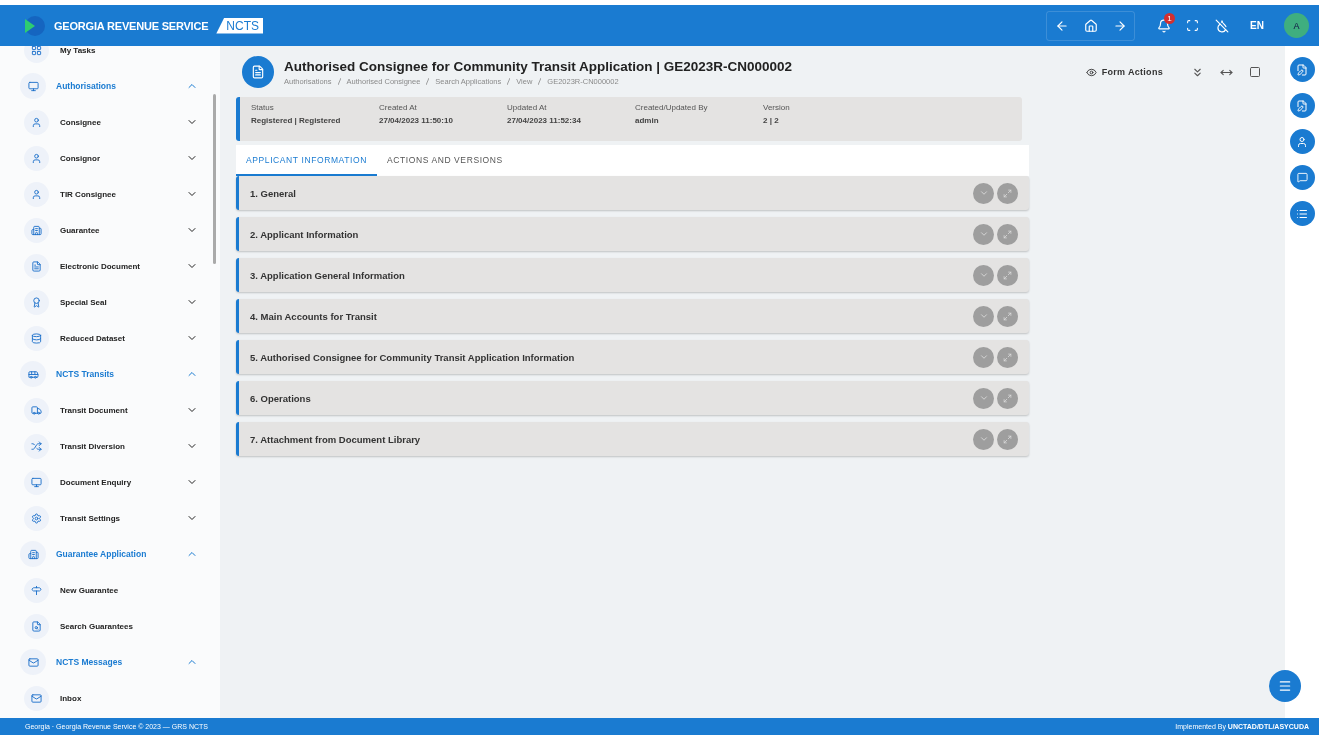 The height and width of the screenshot is (735, 1319). I want to click on menu-group: NCTS Transits, so click(105, 374).